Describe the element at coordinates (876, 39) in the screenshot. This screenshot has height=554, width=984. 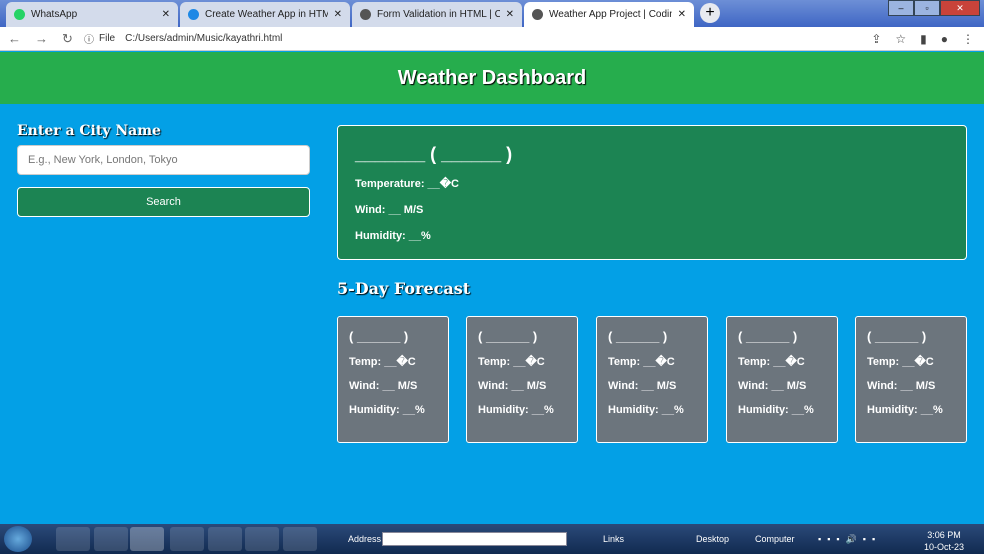
I see `share-icon: ⇪` at that location.